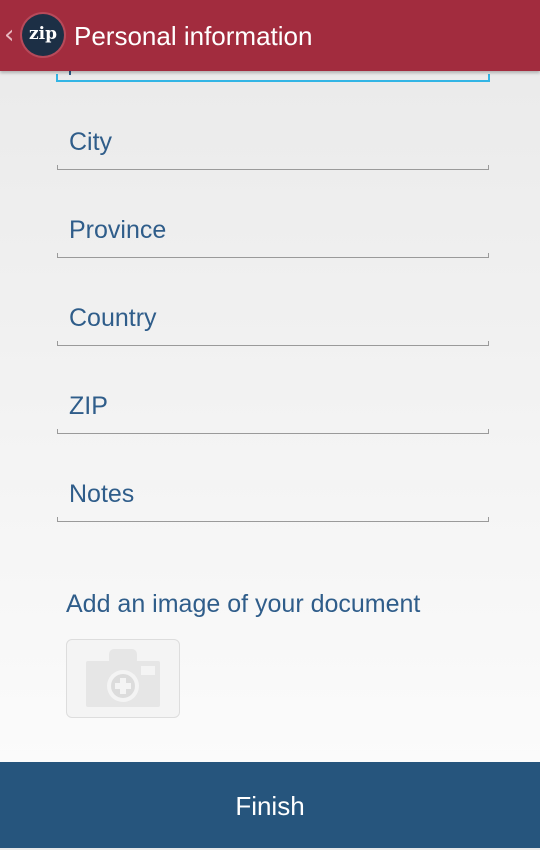 The height and width of the screenshot is (850, 540). Describe the element at coordinates (118, 230) in the screenshot. I see `province-placeholder: Province` at that location.